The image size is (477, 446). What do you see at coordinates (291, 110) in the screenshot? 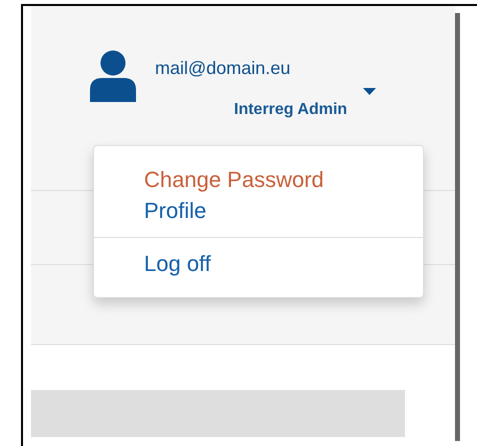
I see `user-role: Interreg Admin` at bounding box center [291, 110].